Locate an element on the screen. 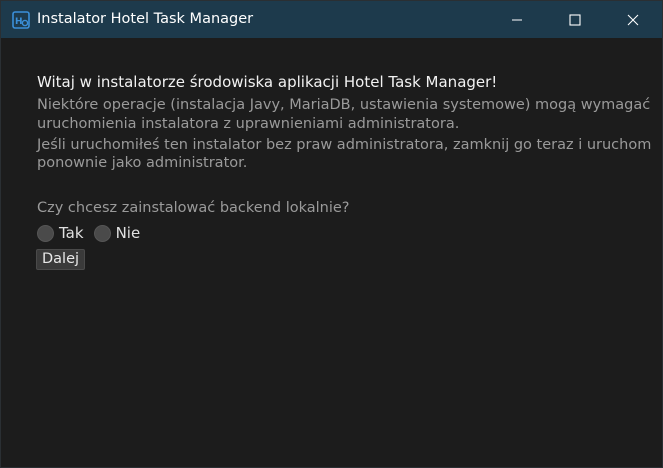 The width and height of the screenshot is (663, 468). svg-text: H is located at coordinates (19, 22).